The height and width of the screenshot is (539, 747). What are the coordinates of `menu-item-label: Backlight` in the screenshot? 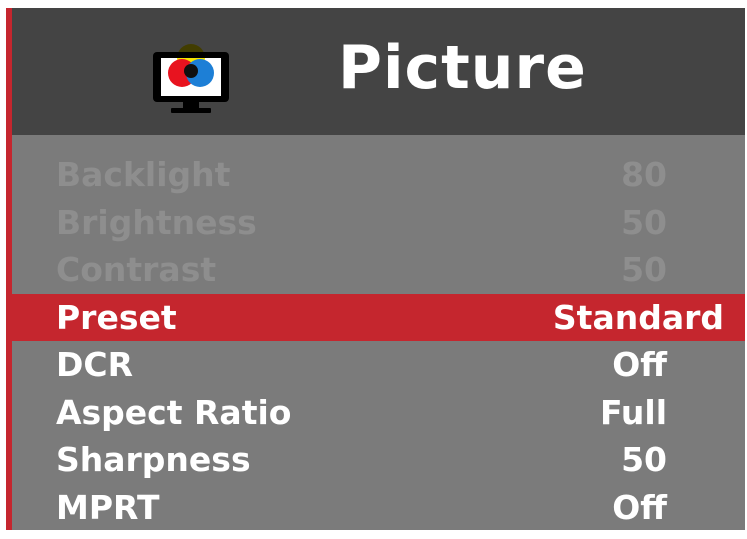 It's located at (143, 174).